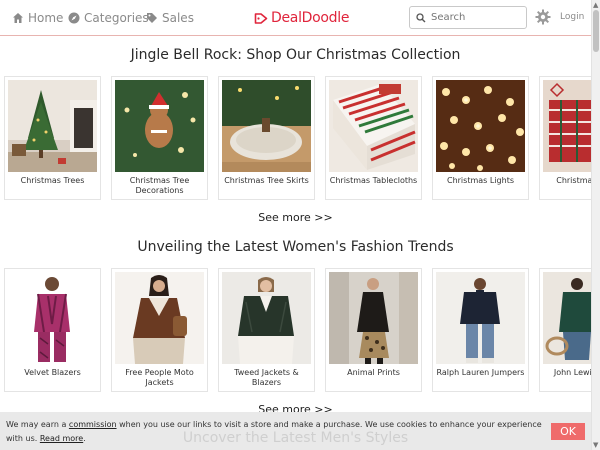  What do you see at coordinates (152, 18) in the screenshot?
I see `tag-icon` at bounding box center [152, 18].